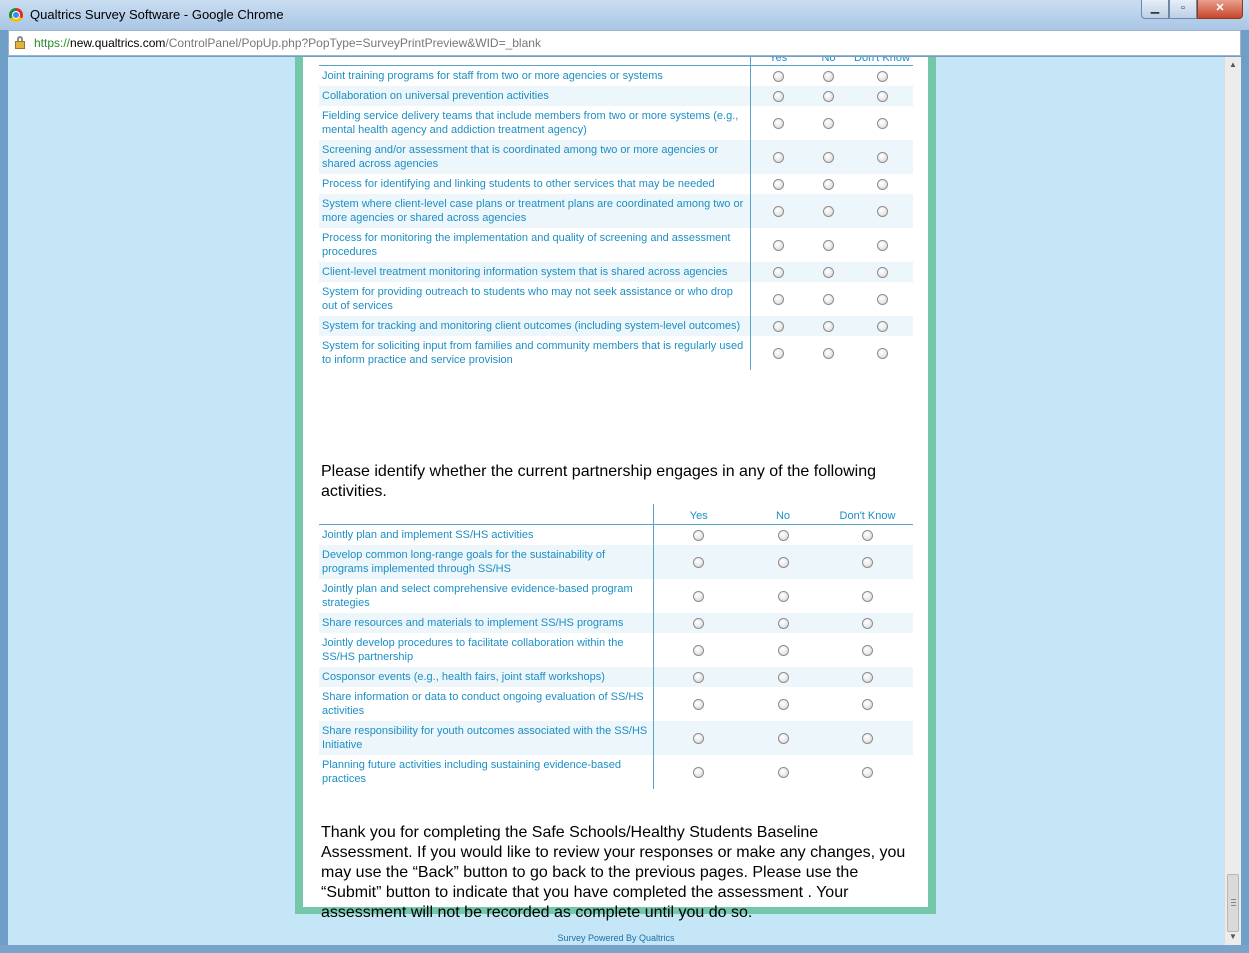 The image size is (1249, 953). I want to click on scroll-up-arrow-icon: ▲, so click(1233, 65).